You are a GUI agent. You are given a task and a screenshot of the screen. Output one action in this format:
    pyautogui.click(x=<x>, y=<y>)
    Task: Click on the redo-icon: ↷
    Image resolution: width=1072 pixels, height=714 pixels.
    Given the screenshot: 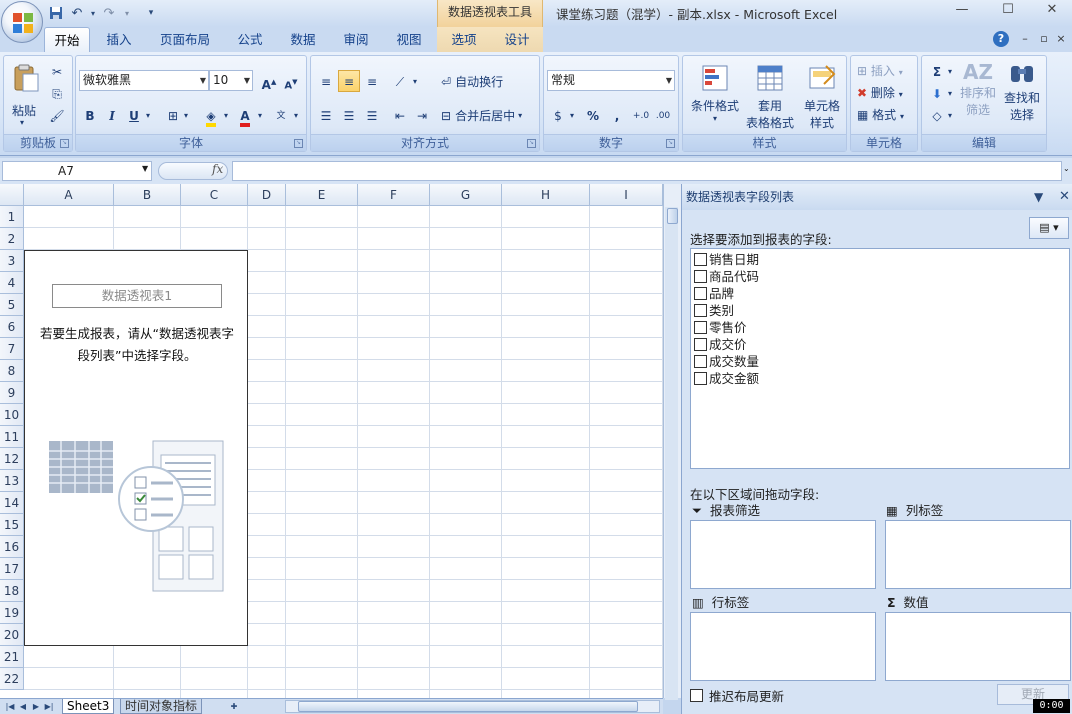 What is the action you would take?
    pyautogui.click(x=109, y=13)
    